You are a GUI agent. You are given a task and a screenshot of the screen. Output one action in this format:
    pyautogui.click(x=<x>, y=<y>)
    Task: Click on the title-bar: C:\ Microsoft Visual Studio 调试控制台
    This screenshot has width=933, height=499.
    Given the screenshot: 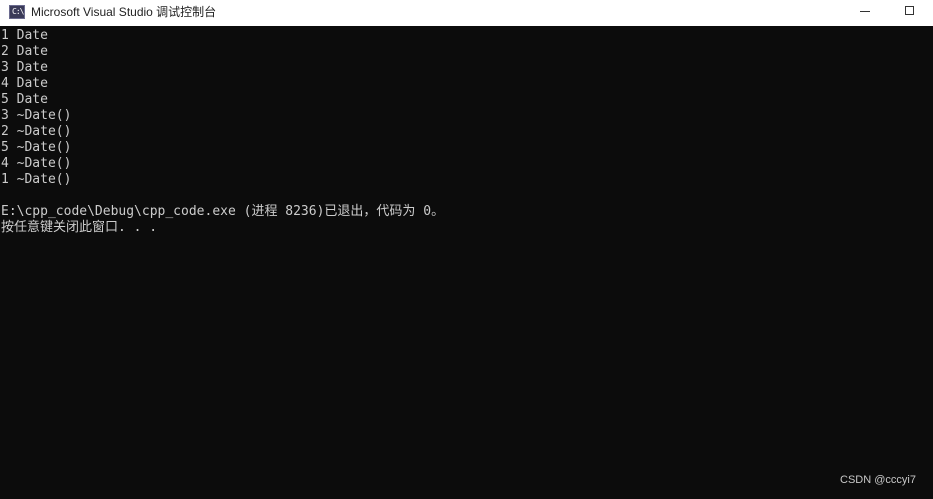 What is the action you would take?
    pyautogui.click(x=466, y=13)
    